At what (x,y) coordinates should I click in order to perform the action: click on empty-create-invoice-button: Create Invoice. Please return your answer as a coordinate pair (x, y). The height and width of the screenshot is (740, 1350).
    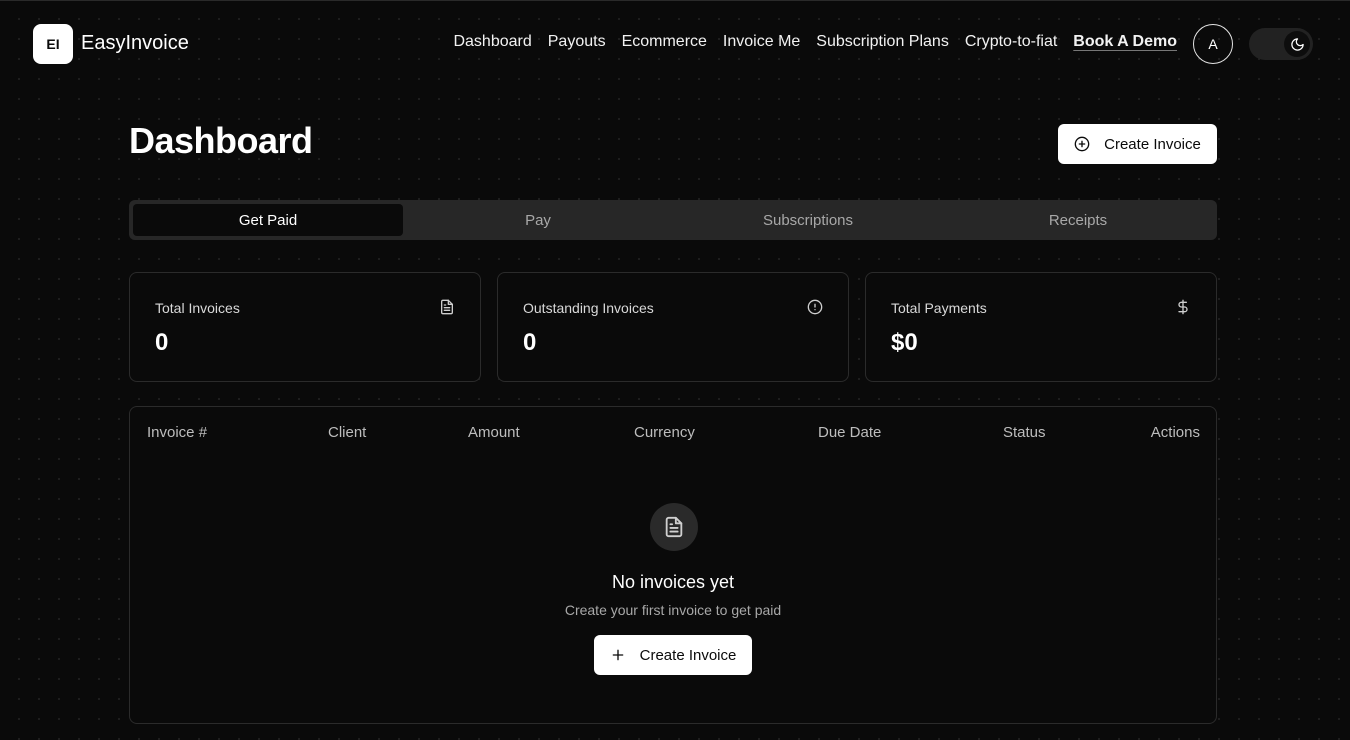
    Looking at the image, I should click on (673, 655).